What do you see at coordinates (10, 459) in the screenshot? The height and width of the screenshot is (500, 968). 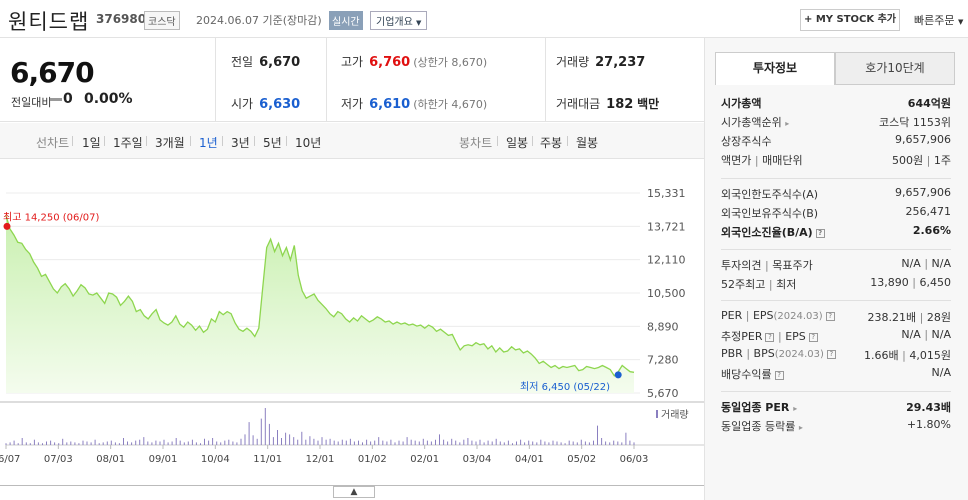 I see `x-tick-label: 06/07` at bounding box center [10, 459].